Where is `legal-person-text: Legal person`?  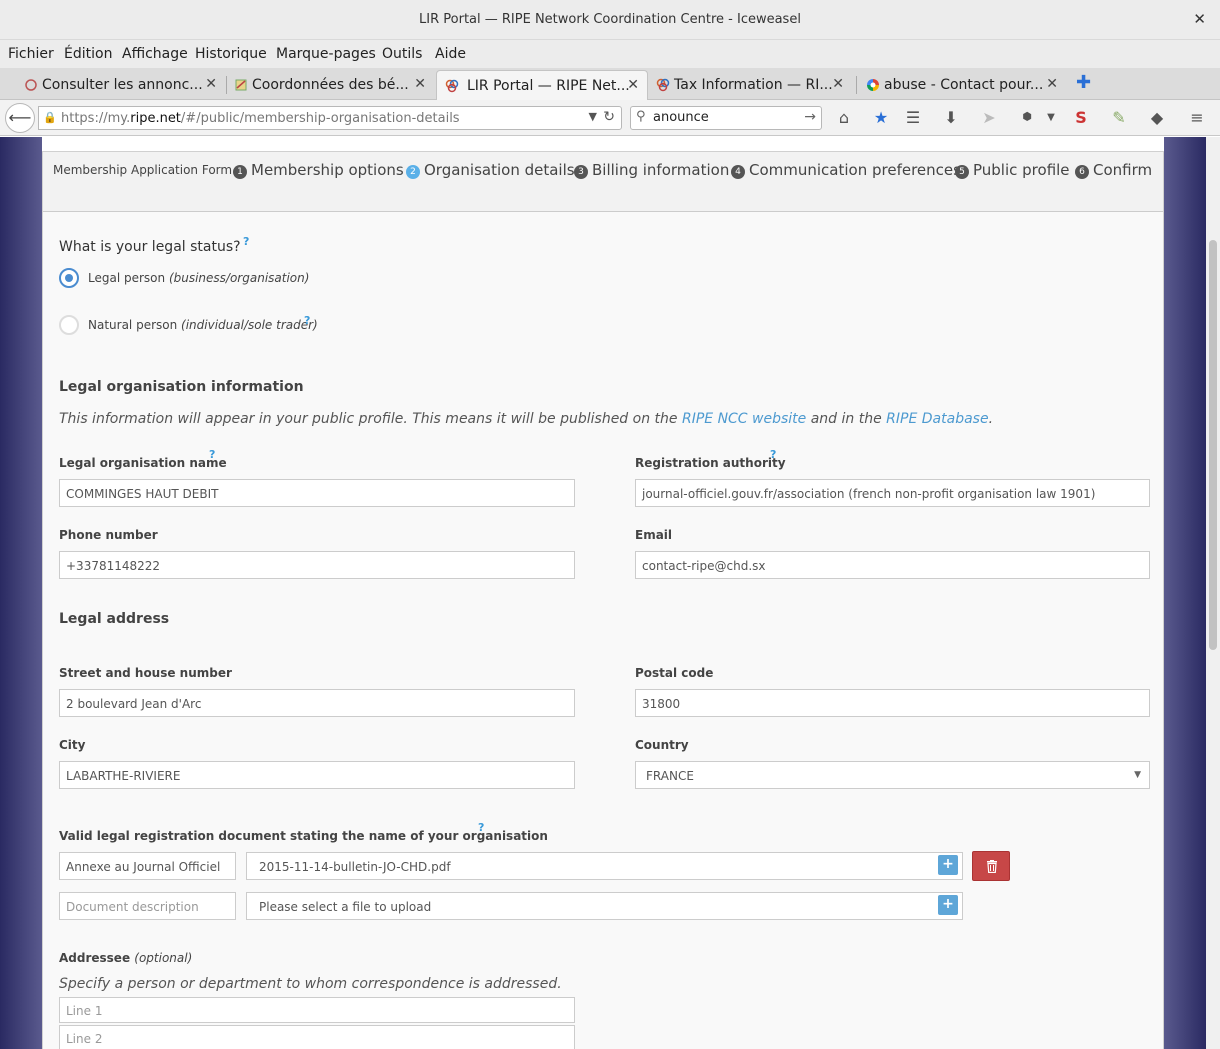 legal-person-text: Legal person is located at coordinates (128, 278).